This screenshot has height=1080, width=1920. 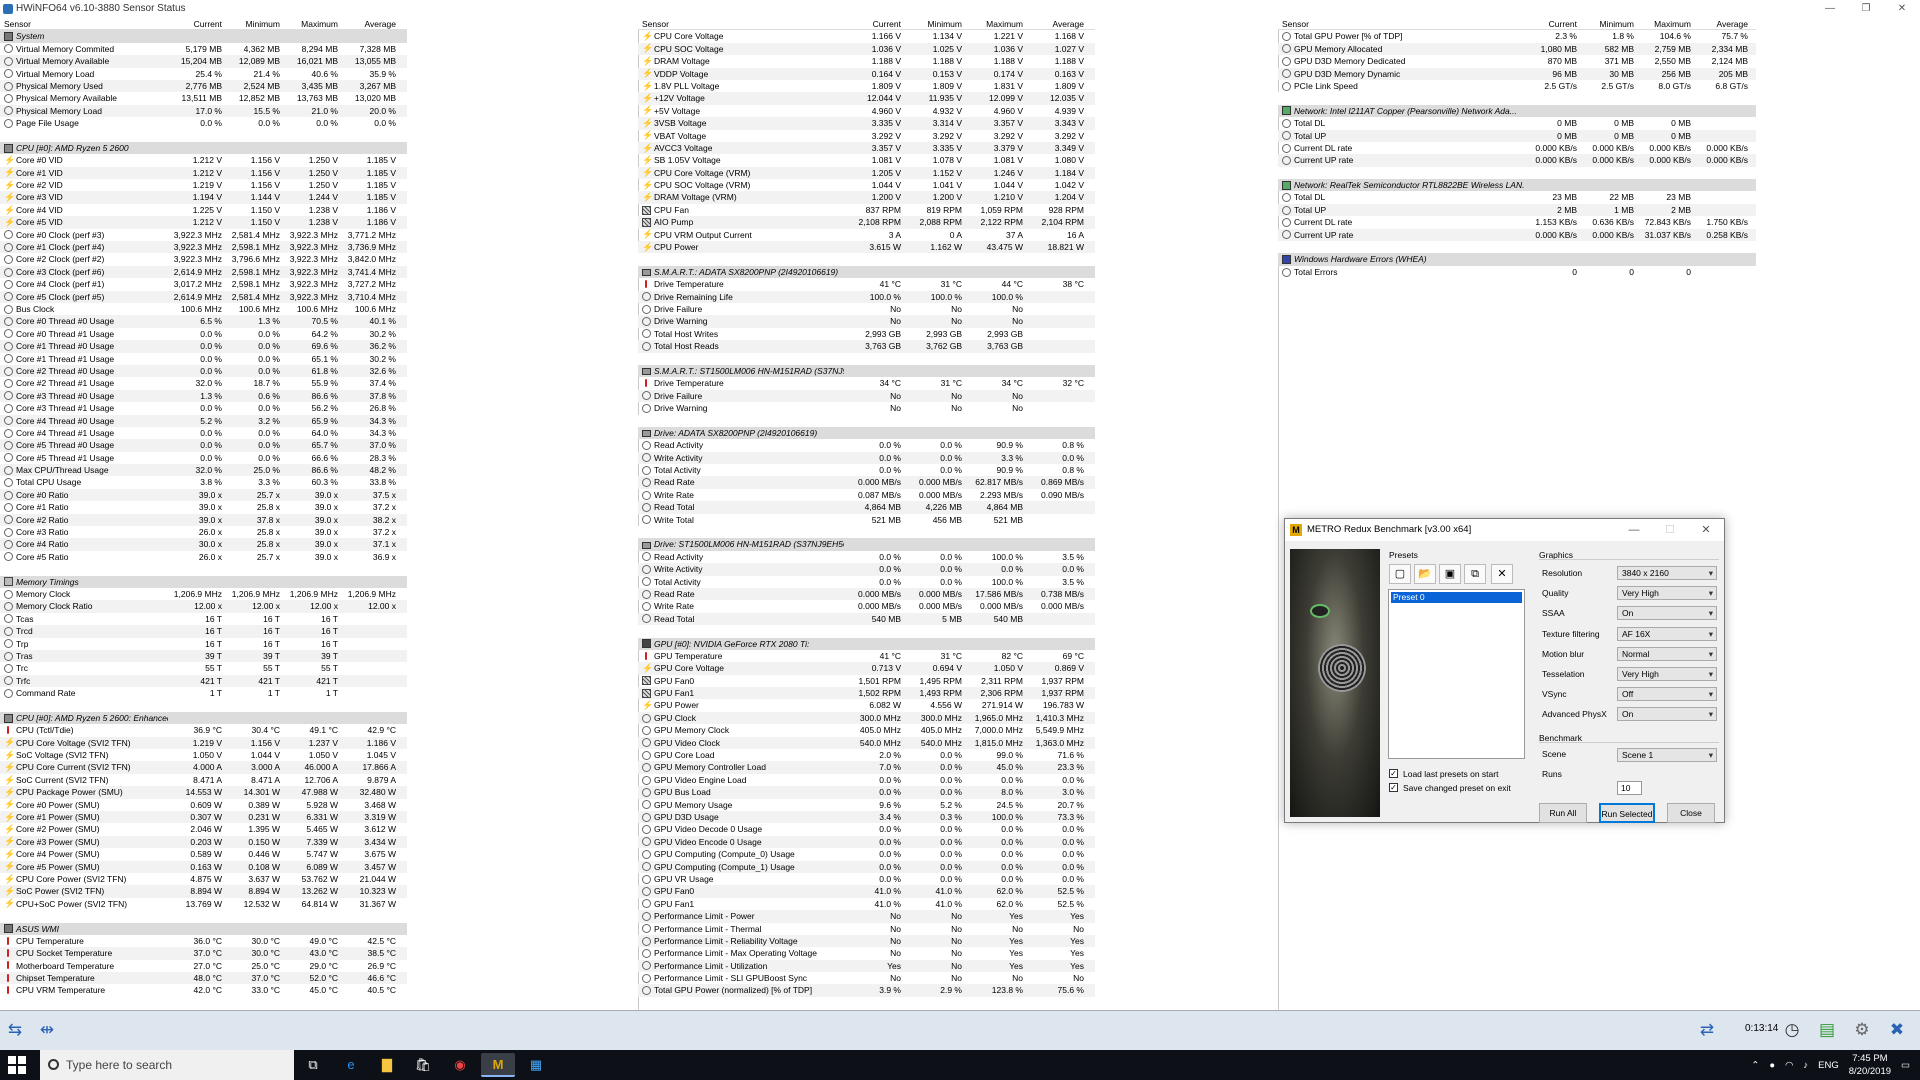 What do you see at coordinates (203, 718) in the screenshot?
I see `sensor-group-header: CPU [#0]: AMD Ryzen 5 2600: Enhanced` at bounding box center [203, 718].